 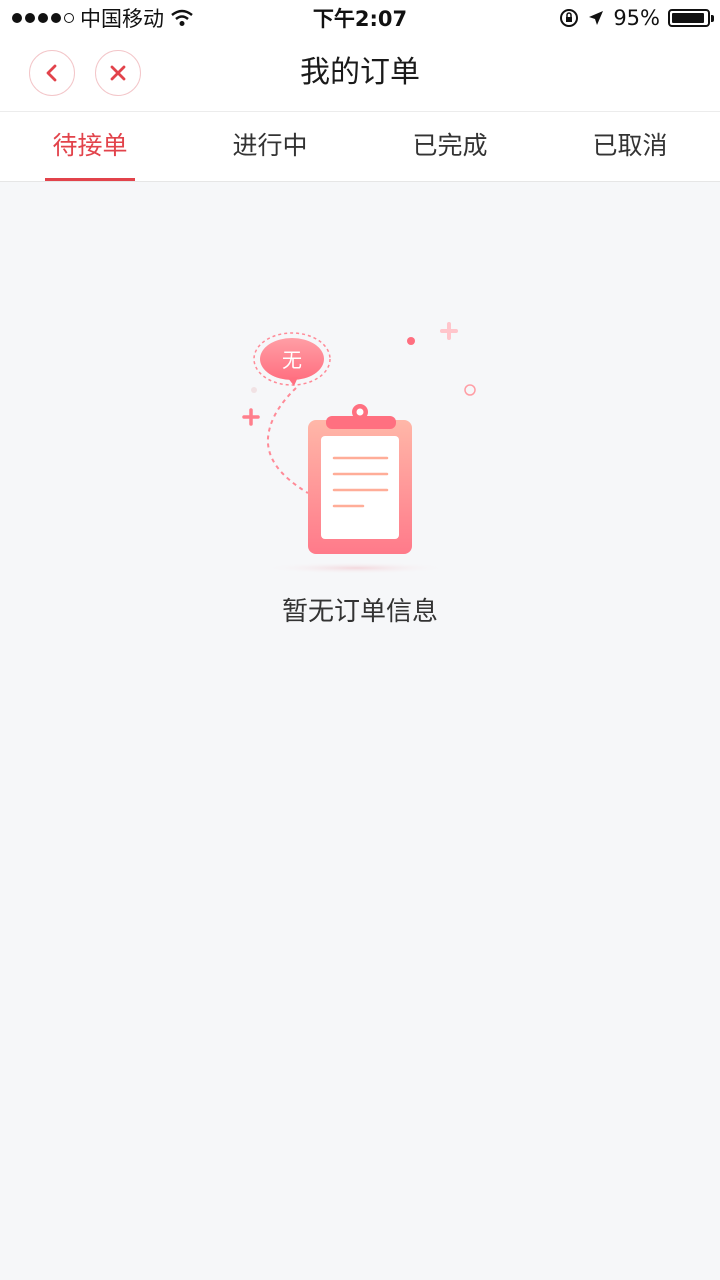 What do you see at coordinates (360, 18) in the screenshot?
I see `status-bar: 中国移动 下午2:07 95%` at bounding box center [360, 18].